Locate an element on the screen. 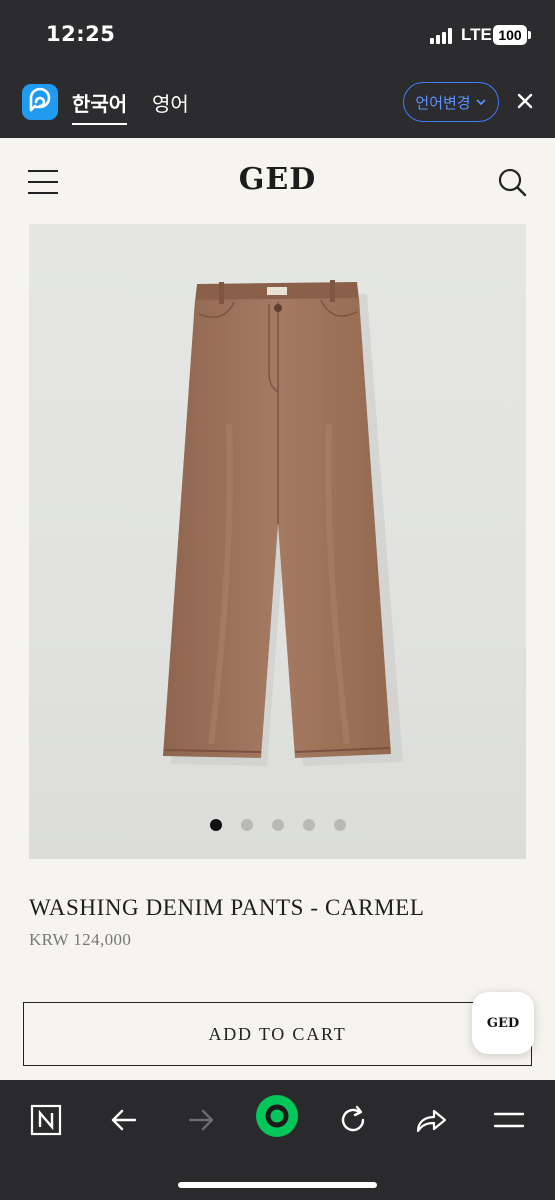  home-indicator is located at coordinates (277, 1185).